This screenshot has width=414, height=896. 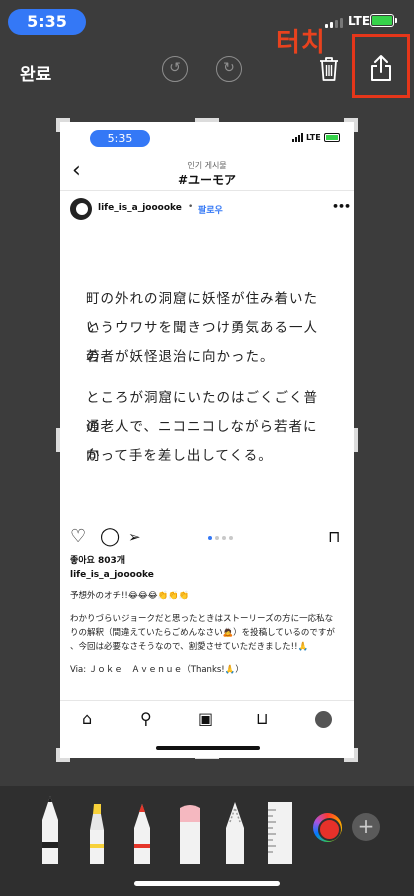 I want to click on highlighter-tool, so click(x=97, y=832).